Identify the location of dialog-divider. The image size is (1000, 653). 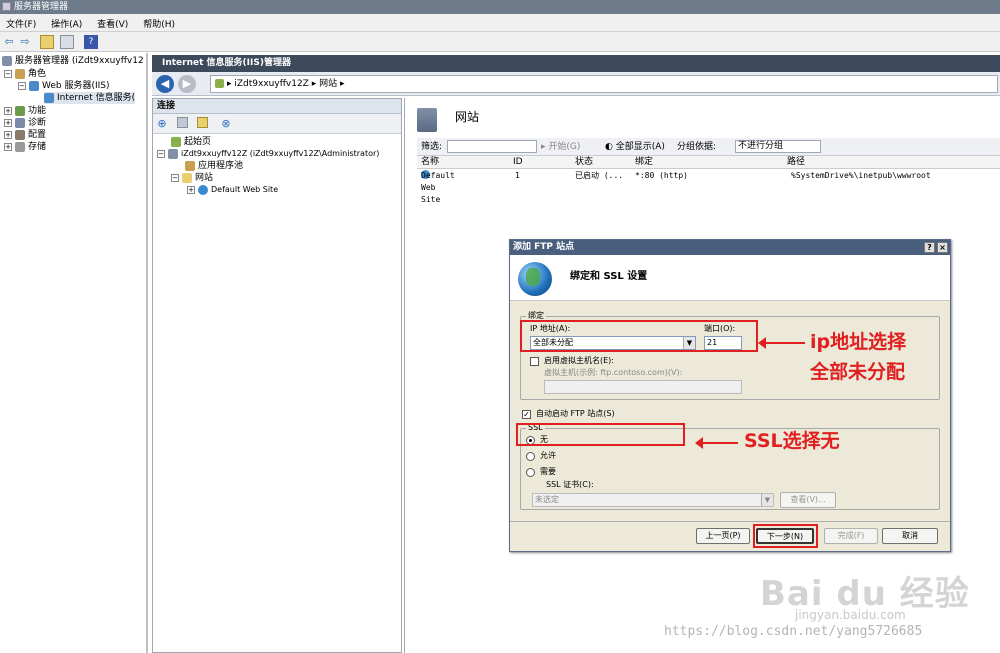
(730, 521).